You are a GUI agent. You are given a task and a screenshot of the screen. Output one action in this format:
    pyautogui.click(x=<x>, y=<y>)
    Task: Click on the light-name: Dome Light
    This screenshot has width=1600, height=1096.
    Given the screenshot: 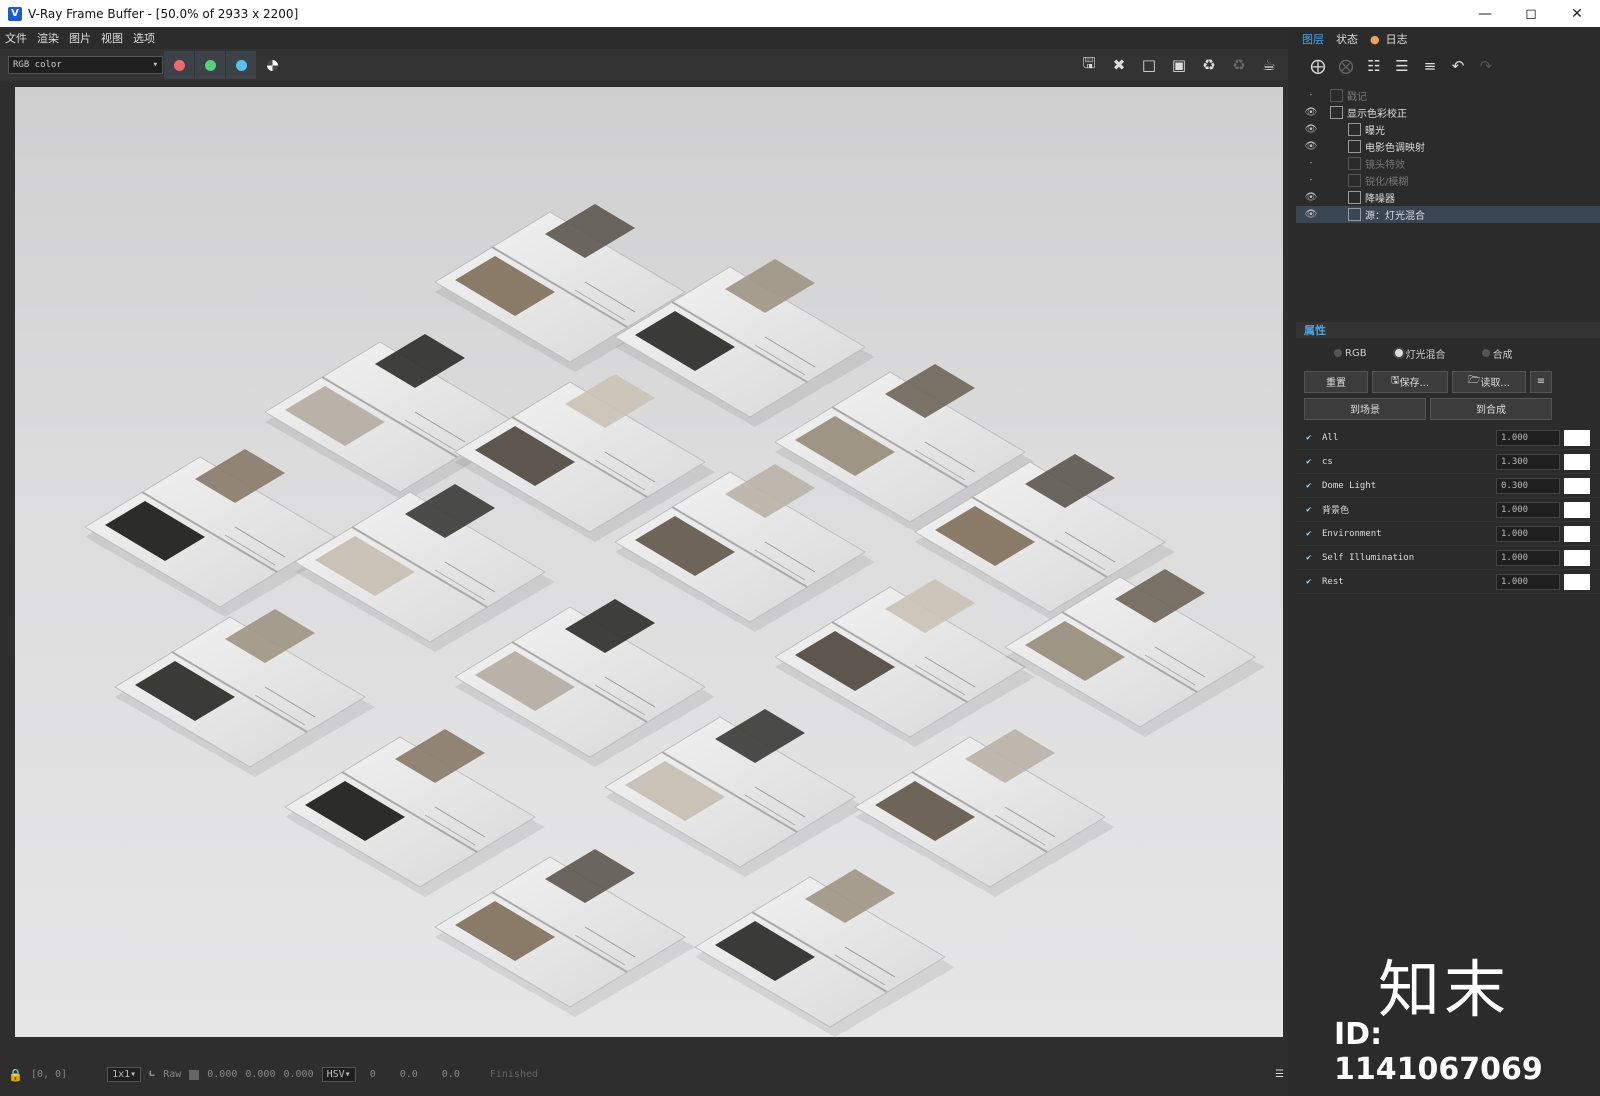 What is the action you would take?
    pyautogui.click(x=1349, y=485)
    